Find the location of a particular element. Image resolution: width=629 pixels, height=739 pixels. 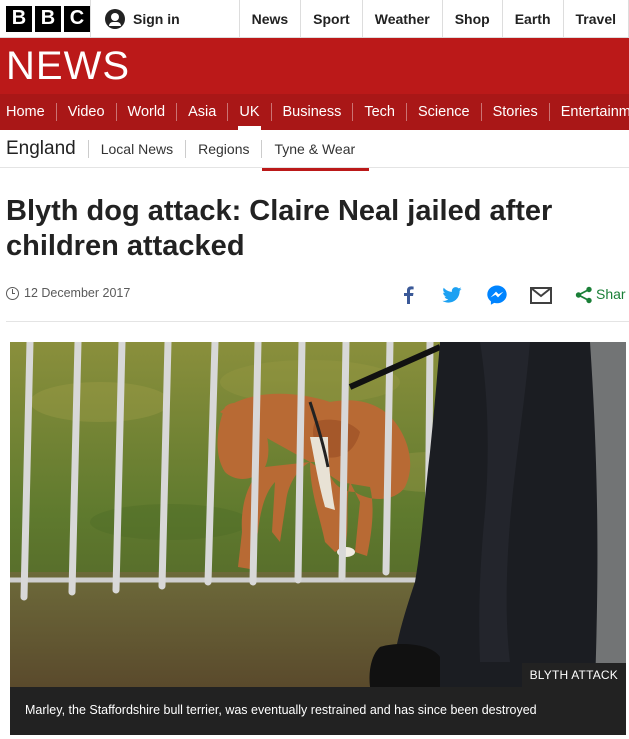

top-nav-weather: Weather is located at coordinates (403, 18).